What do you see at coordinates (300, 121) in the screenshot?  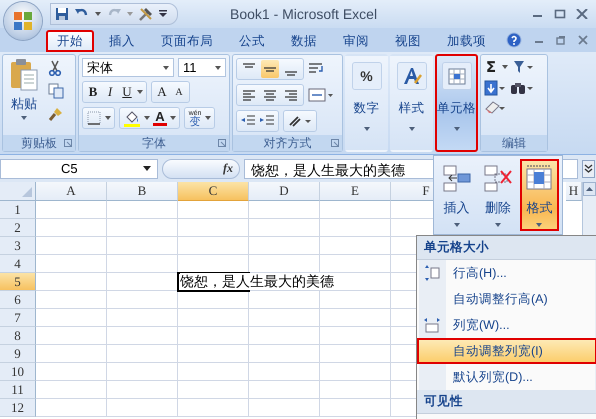 I see `orientation-icon` at bounding box center [300, 121].